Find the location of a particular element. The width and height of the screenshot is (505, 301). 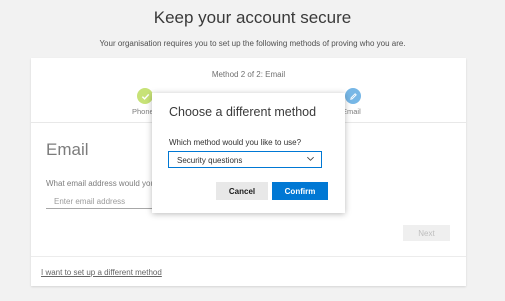

page-title: Keep your account secure is located at coordinates (252, 17).